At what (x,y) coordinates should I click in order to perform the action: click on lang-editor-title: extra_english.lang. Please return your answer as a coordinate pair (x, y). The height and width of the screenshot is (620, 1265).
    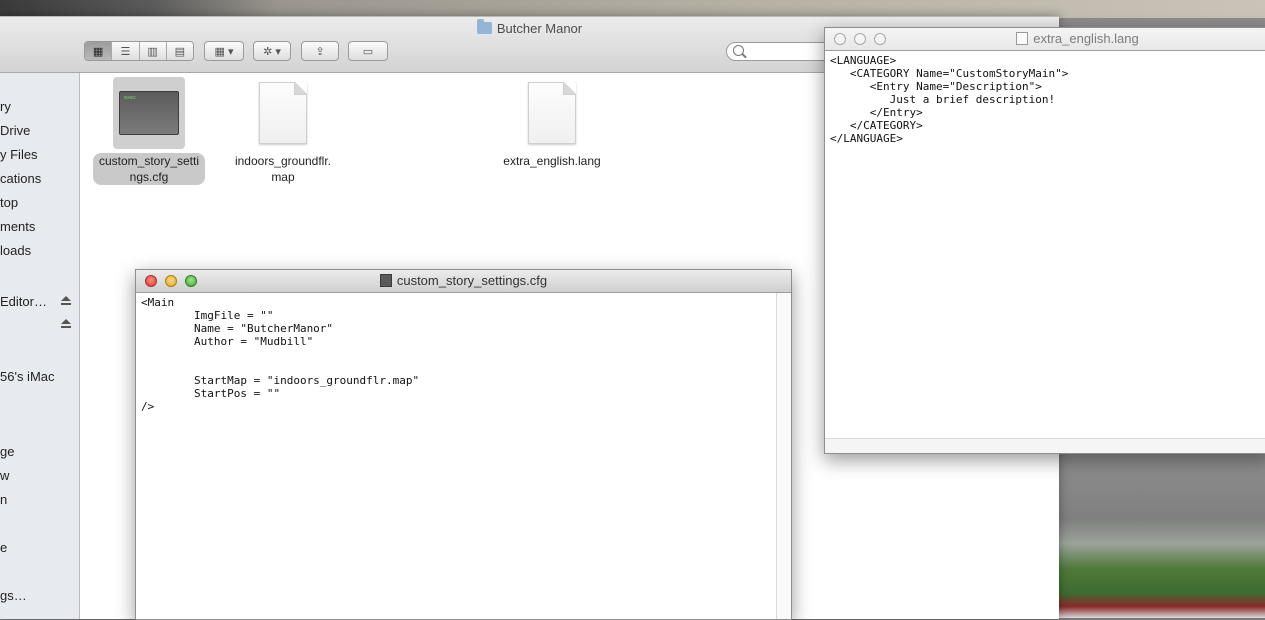
    Looking at the image, I should click on (1075, 38).